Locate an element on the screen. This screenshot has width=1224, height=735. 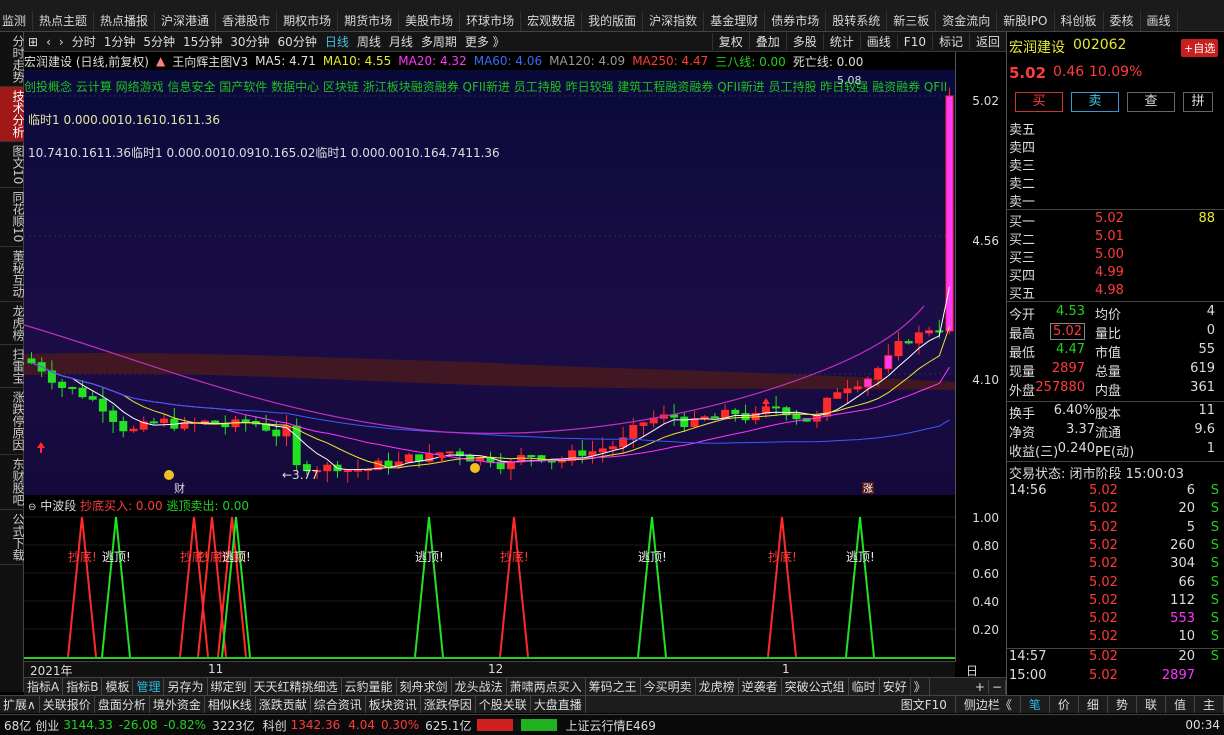
ext-tab: 综合资讯 is located at coordinates (338, 704).